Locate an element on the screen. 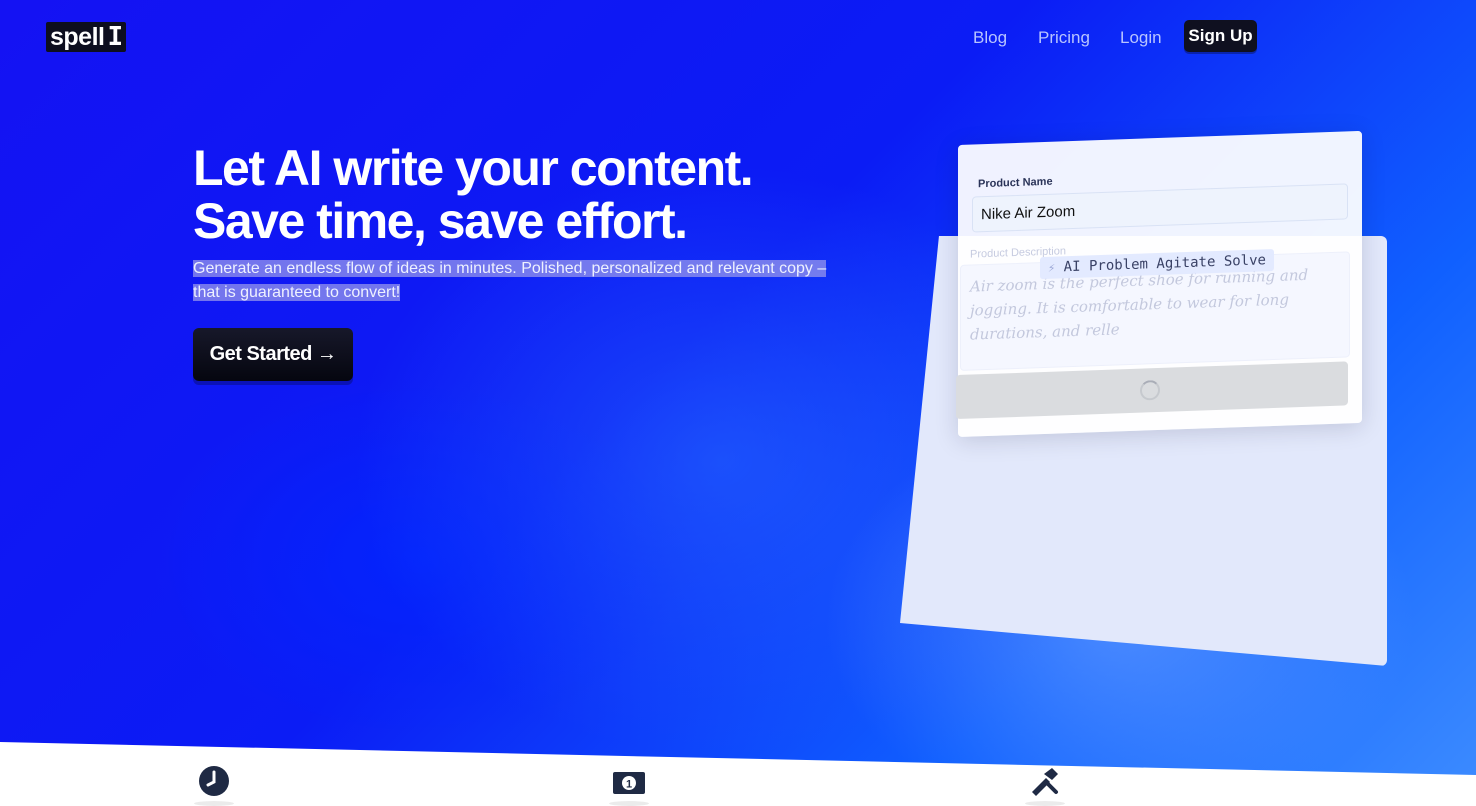 Image resolution: width=1476 pixels, height=806 pixels. lightning-icon: ⚡ is located at coordinates (1052, 267).